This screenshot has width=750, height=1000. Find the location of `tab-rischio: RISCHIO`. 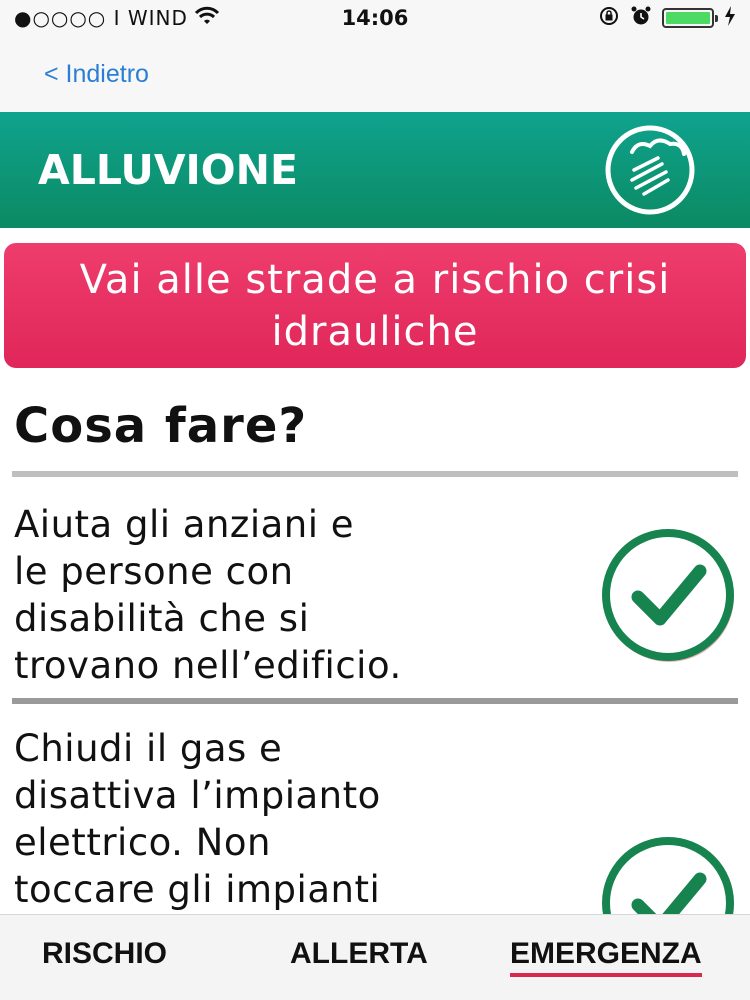

tab-rischio: RISCHIO is located at coordinates (104, 954).